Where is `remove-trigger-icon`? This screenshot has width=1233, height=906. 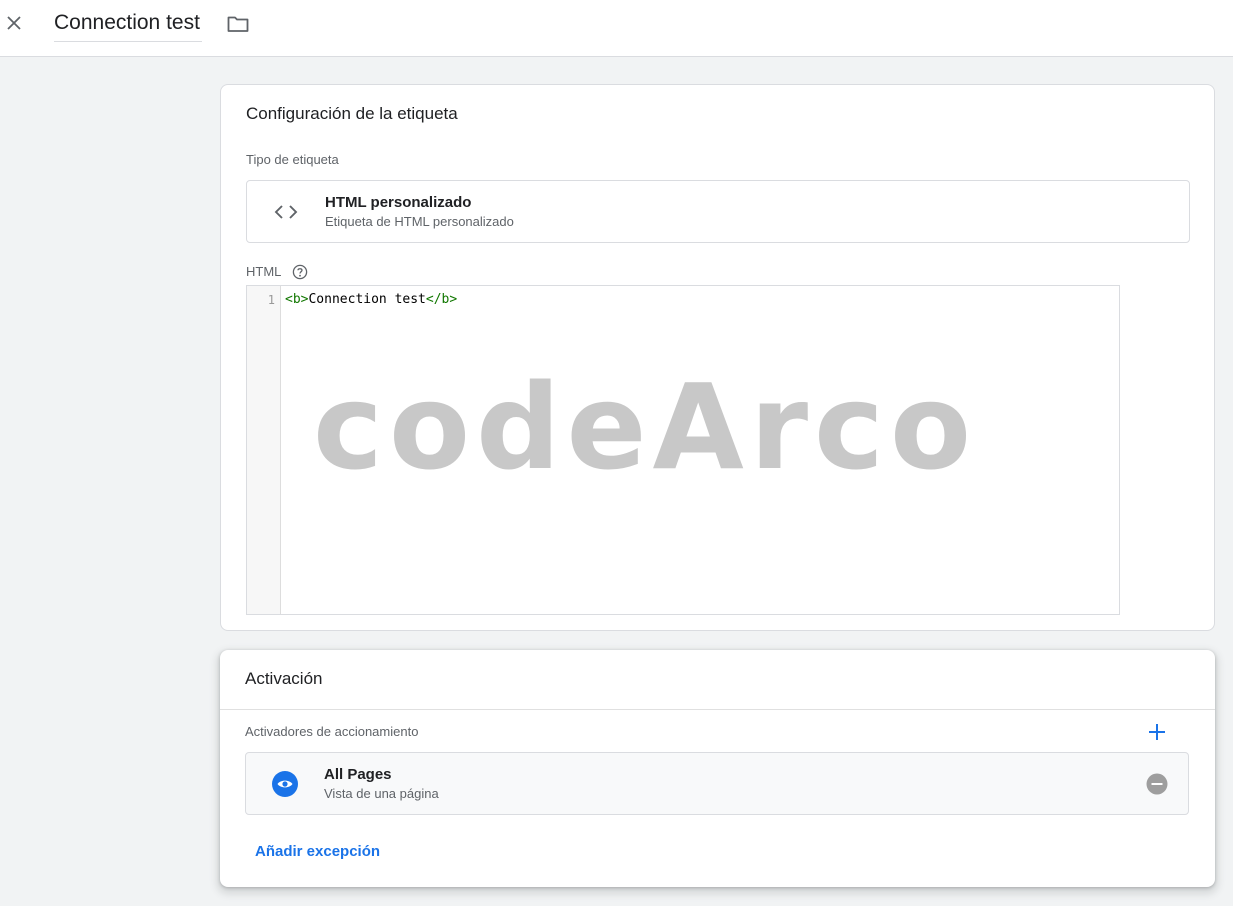 remove-trigger-icon is located at coordinates (1157, 784).